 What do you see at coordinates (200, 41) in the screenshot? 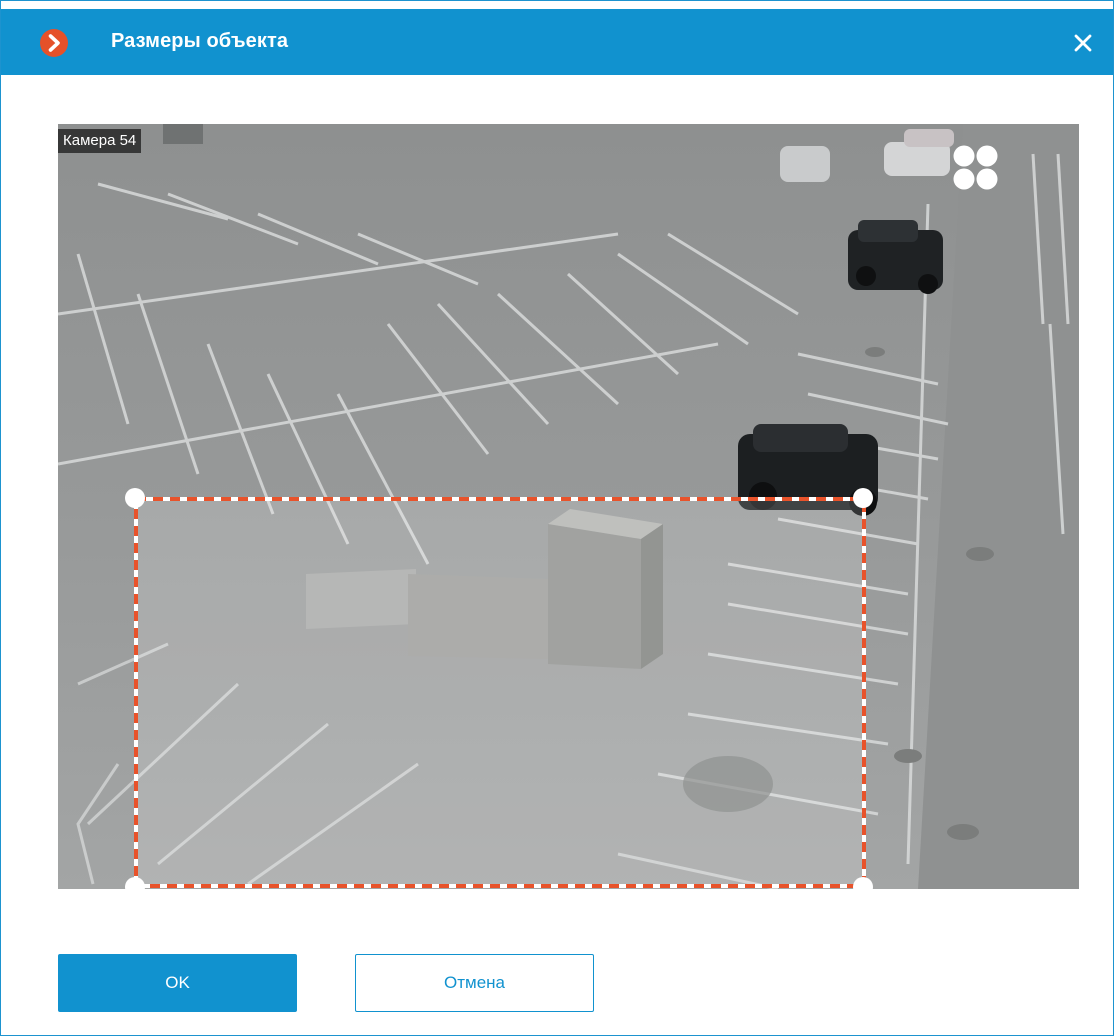
I see `dialog-title: Размеры объекта` at bounding box center [200, 41].